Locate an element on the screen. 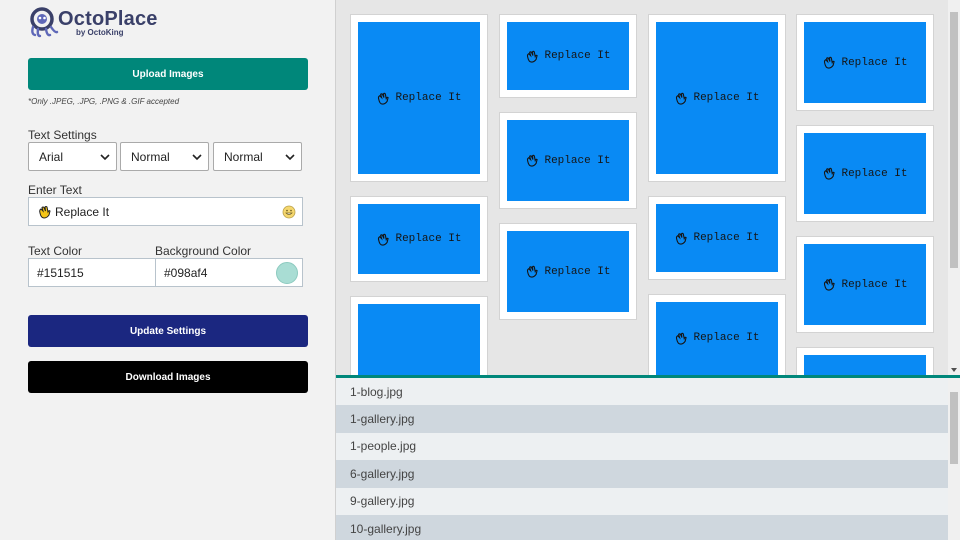  download-images-button: Download Images is located at coordinates (168, 377).